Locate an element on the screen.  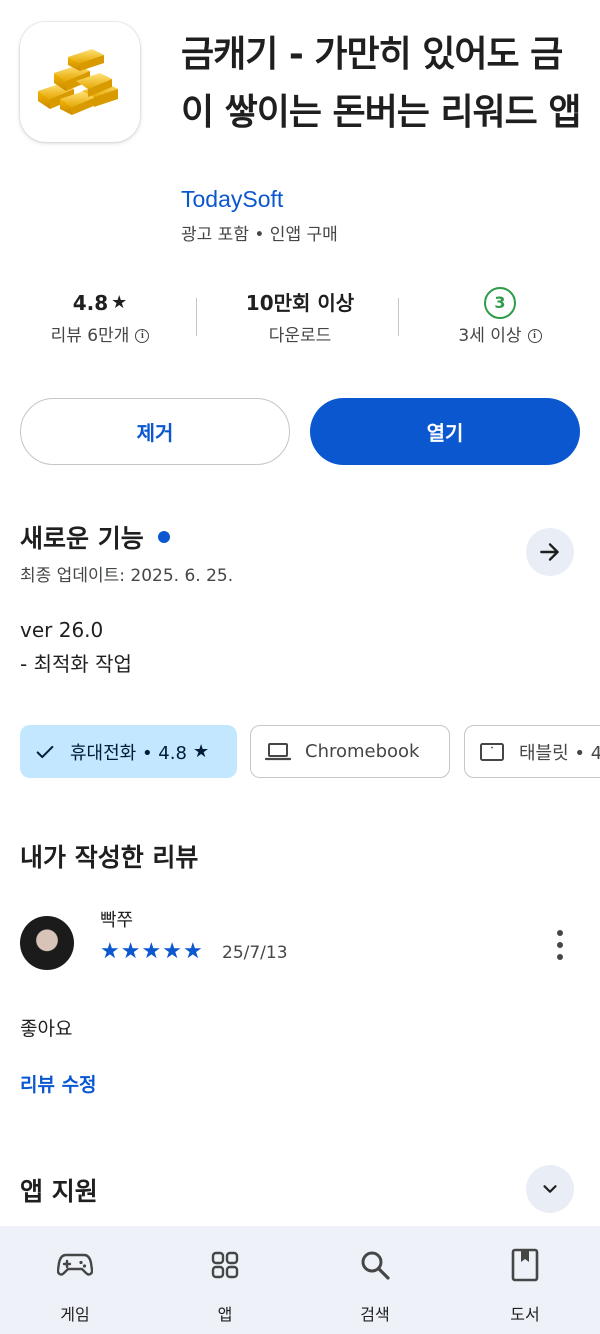
rating-stat: 4.8 ★ 리뷰 6만개 i is located at coordinates (100, 317).